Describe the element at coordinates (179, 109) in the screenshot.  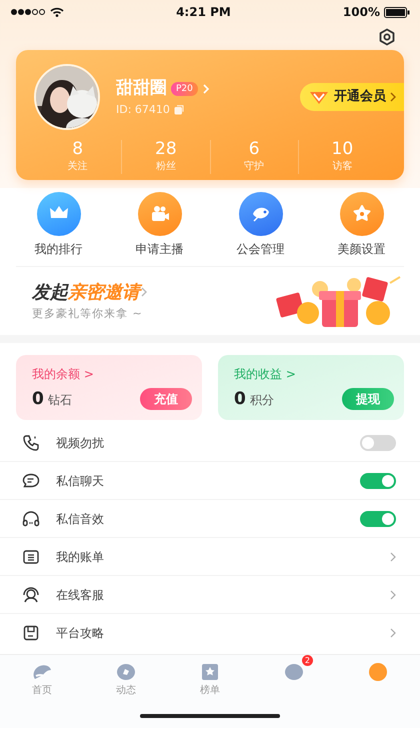
I see `copy-icon` at that location.